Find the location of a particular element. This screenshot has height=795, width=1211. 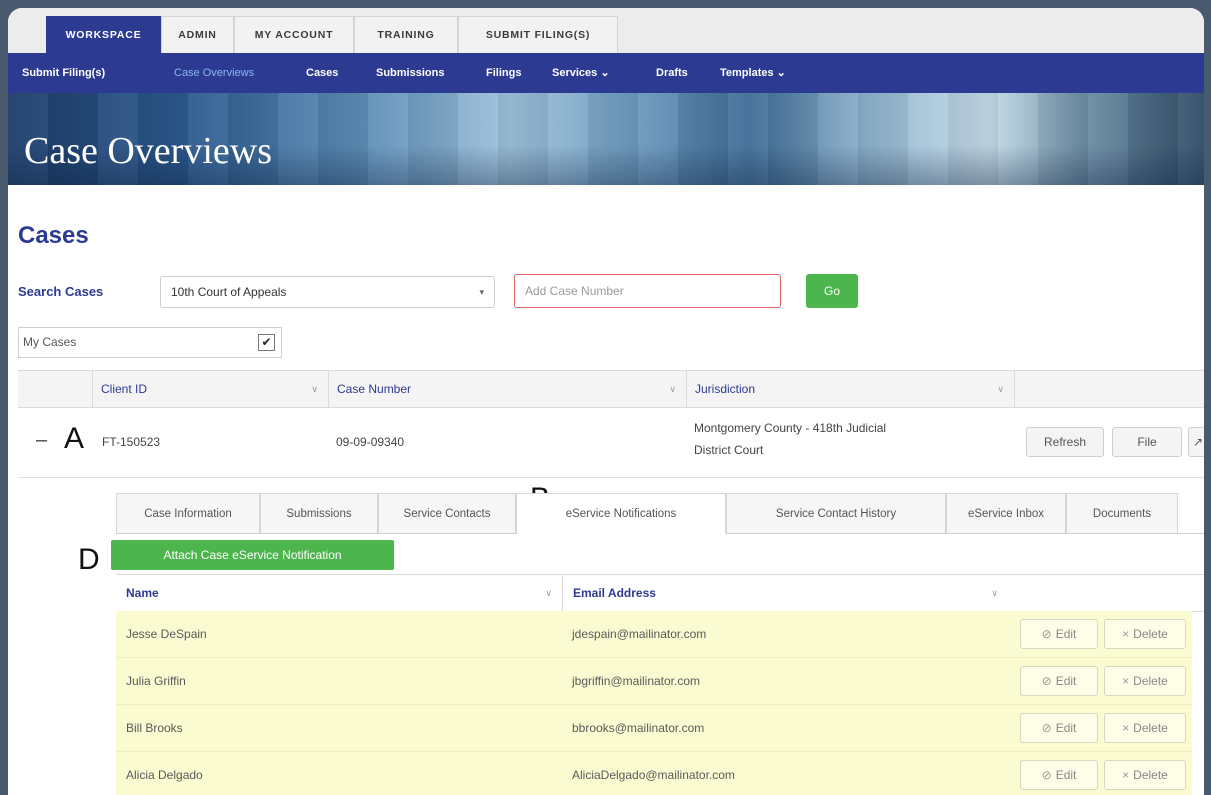

attach-notification-button: Attach Case eService Notification is located at coordinates (252, 555).